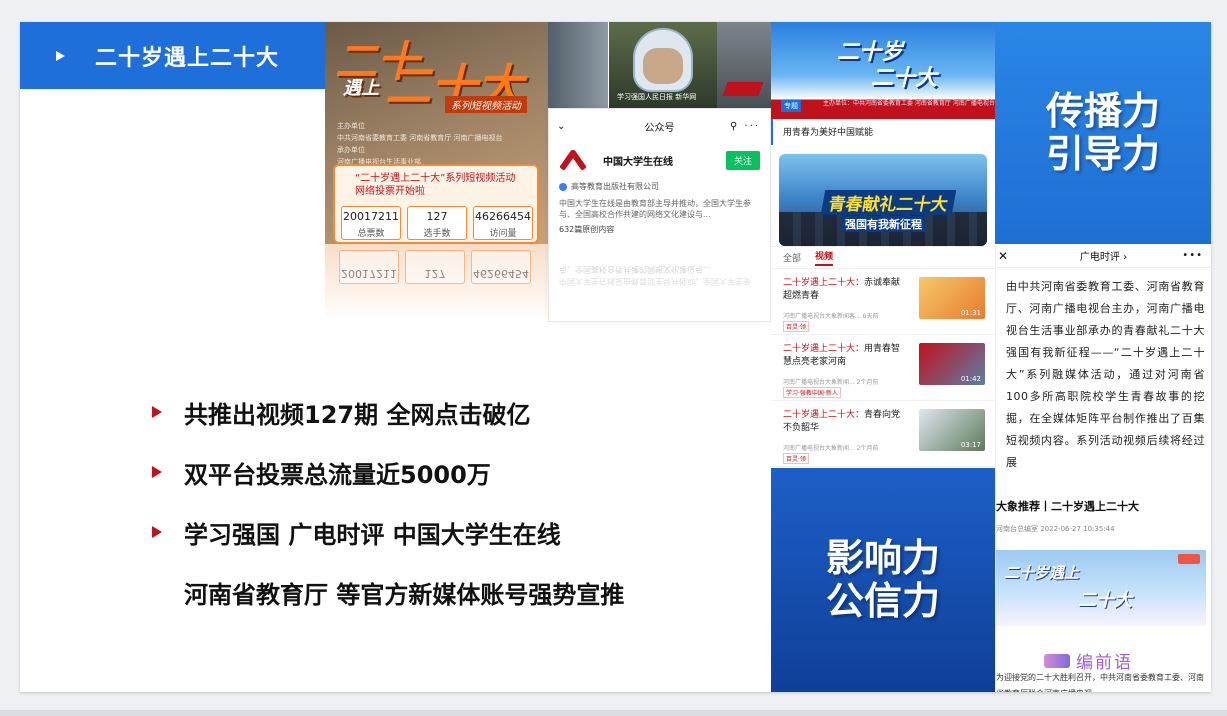  What do you see at coordinates (657, 97) in the screenshot?
I see `photo-caption: 学习强国人民日报 新华网` at bounding box center [657, 97].